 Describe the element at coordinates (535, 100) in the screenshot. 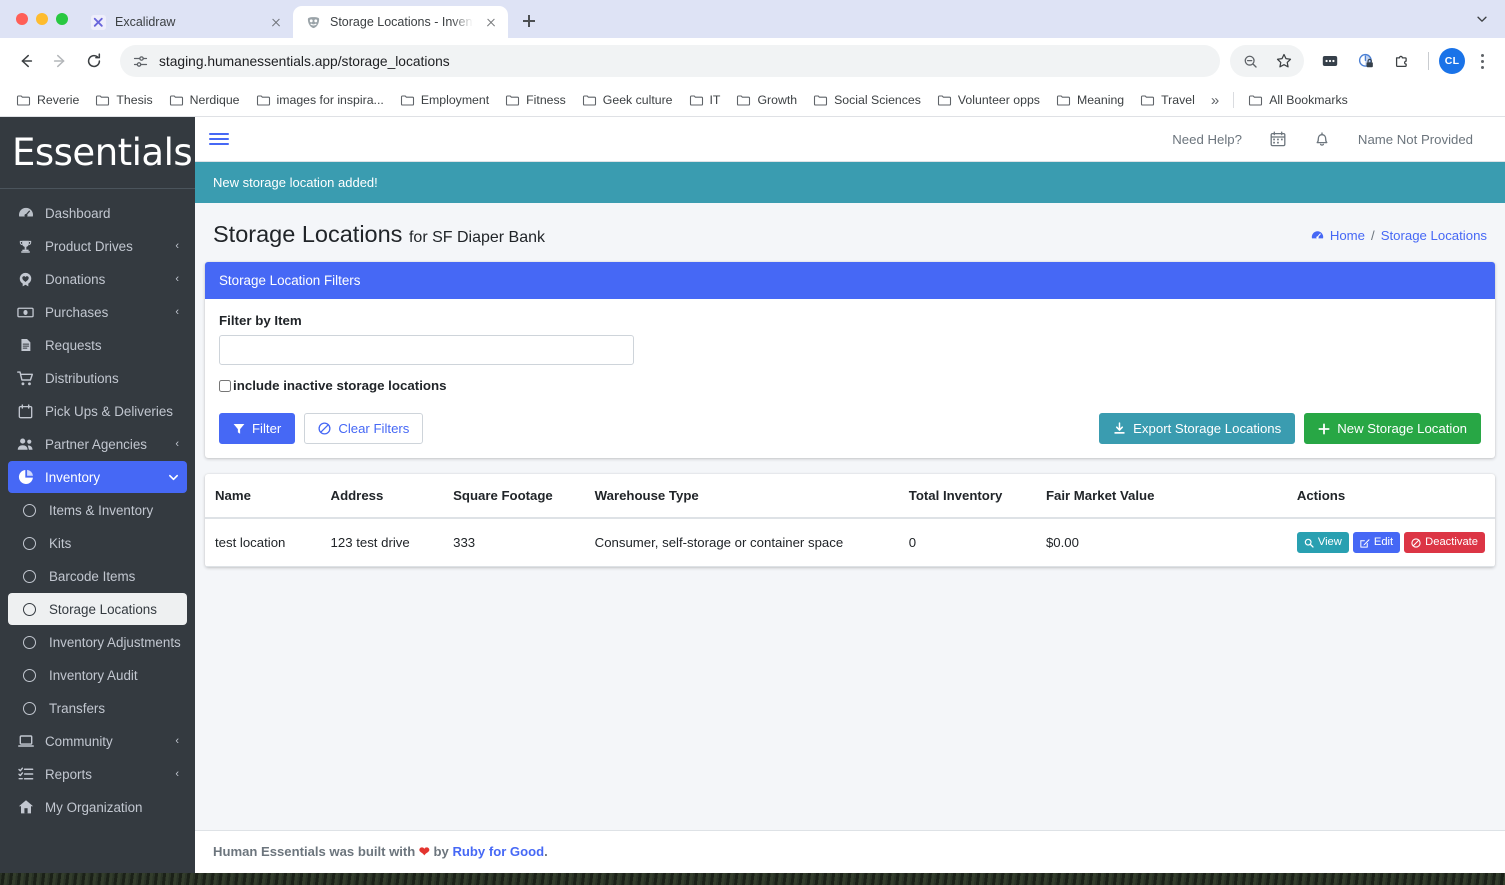

I see `bookmark-item: Fitness` at that location.